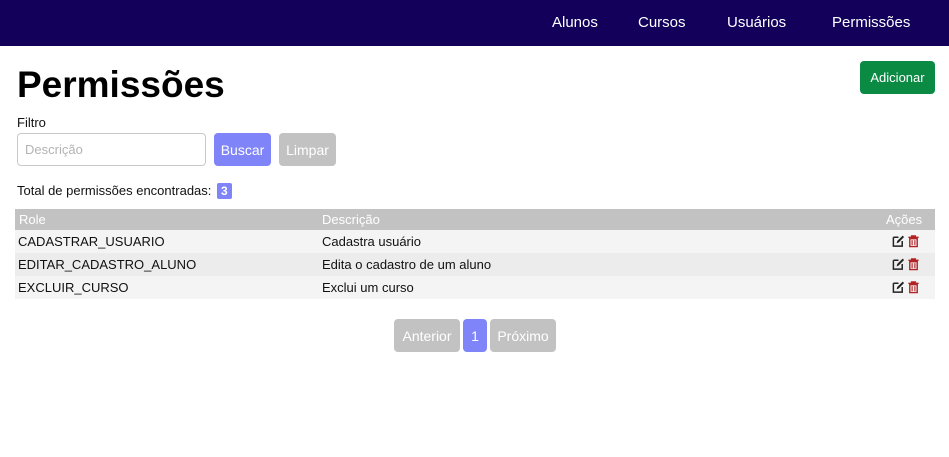  What do you see at coordinates (407, 264) in the screenshot?
I see `description-cell: Edita o cadastro de um aluno` at bounding box center [407, 264].